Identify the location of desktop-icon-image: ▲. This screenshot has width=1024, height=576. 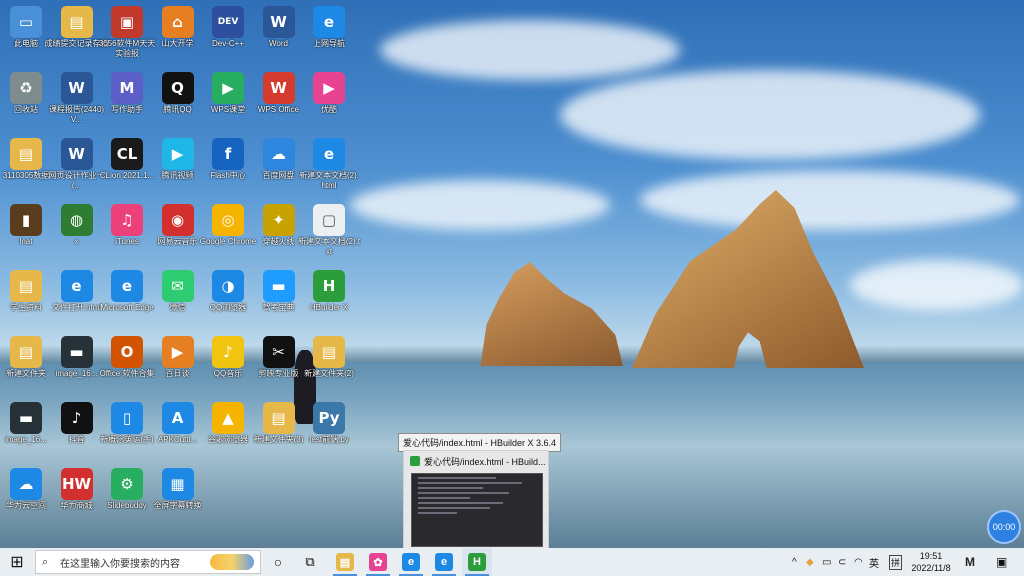
(228, 418).